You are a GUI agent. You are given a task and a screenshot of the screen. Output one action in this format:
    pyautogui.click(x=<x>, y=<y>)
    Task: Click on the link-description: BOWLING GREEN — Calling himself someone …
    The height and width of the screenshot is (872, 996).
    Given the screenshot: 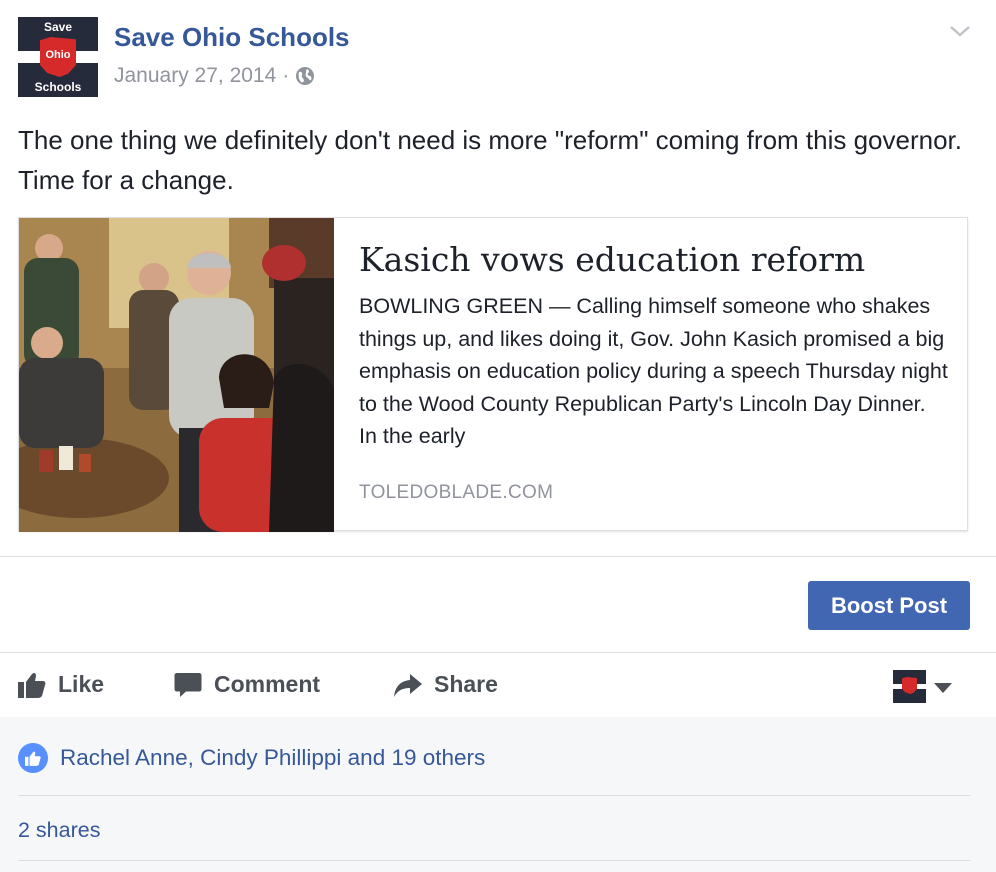 What is the action you would take?
    pyautogui.click(x=653, y=371)
    